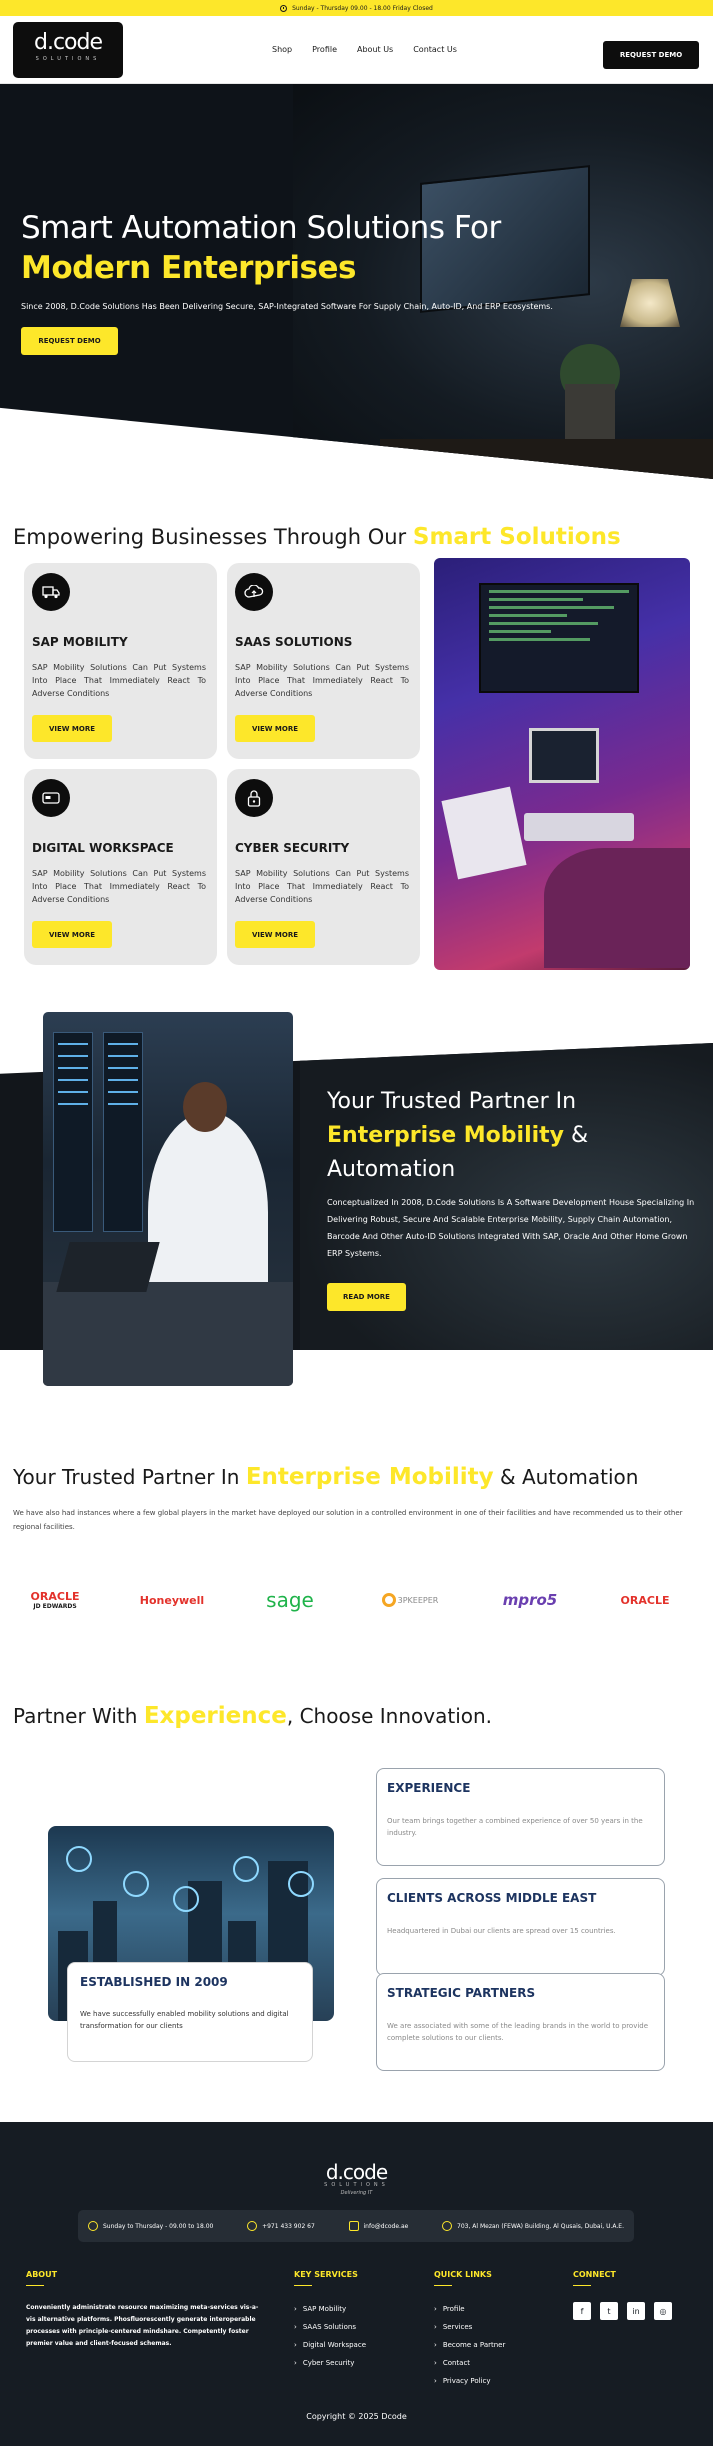 The width and height of the screenshot is (713, 2446). Describe the element at coordinates (290, 1600) in the screenshot. I see `client-logo-sage: sage` at that location.